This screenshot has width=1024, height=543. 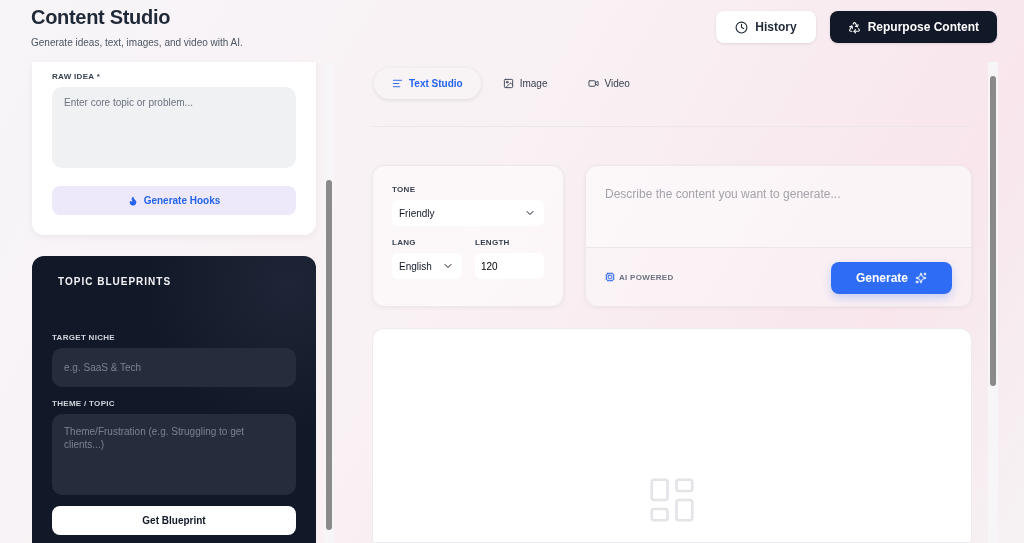 I want to click on page-subtitle: Generate ideas, text, images, and video with AI., so click(x=137, y=42).